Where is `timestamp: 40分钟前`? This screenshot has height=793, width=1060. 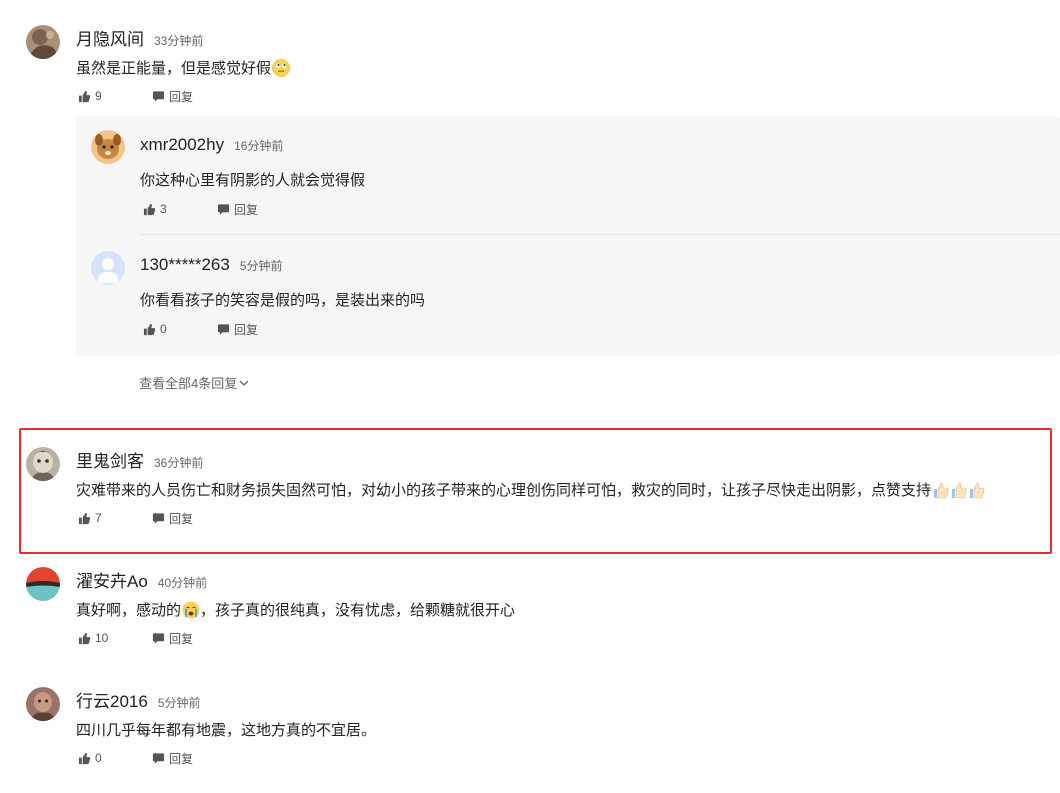
timestamp: 40分钟前 is located at coordinates (182, 583).